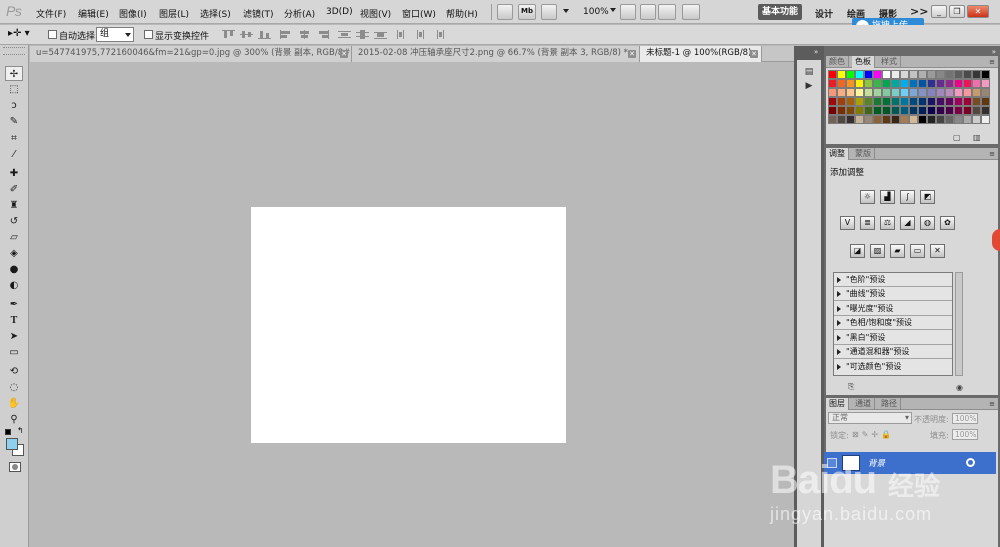 The height and width of the screenshot is (547, 1000). Describe the element at coordinates (14, 269) in the screenshot. I see `blur-tool-icon: ●` at that location.